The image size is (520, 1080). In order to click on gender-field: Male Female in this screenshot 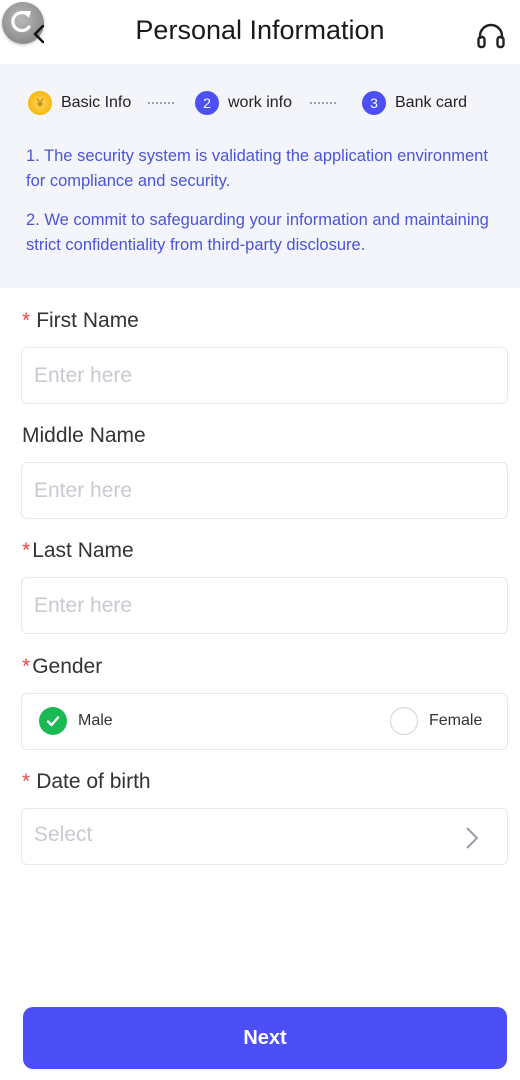, I will do `click(264, 721)`.